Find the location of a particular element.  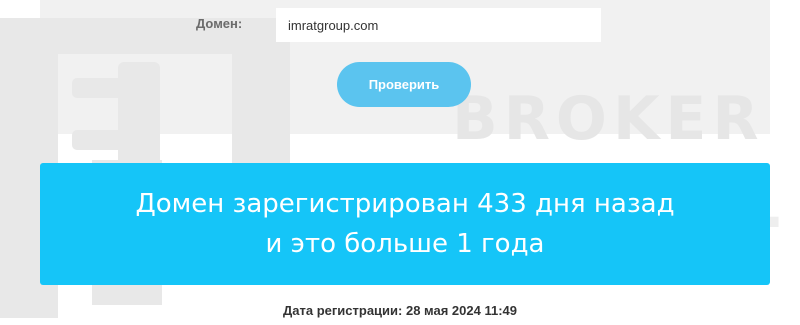

result-line-2: и это больше 1 года is located at coordinates (405, 244).